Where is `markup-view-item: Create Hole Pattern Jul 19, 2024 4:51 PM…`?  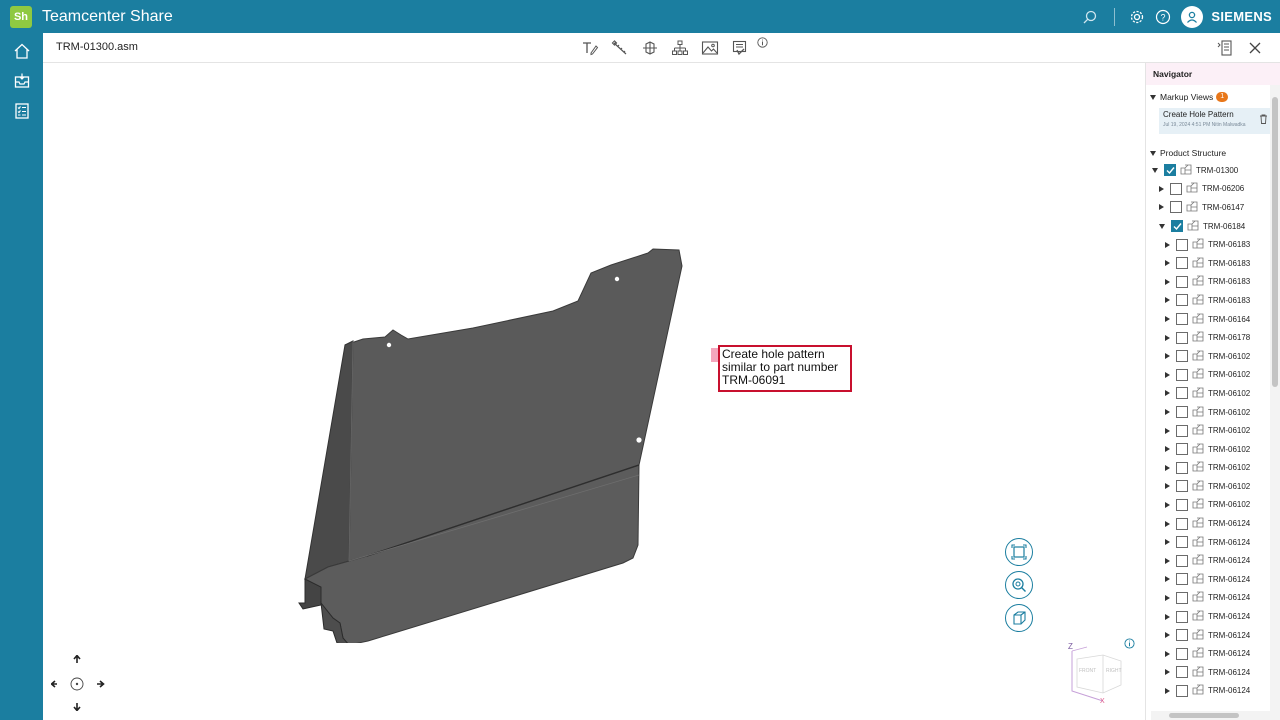
markup-view-item: Create Hole Pattern Jul 19, 2024 4:51 PM… is located at coordinates (1214, 121).